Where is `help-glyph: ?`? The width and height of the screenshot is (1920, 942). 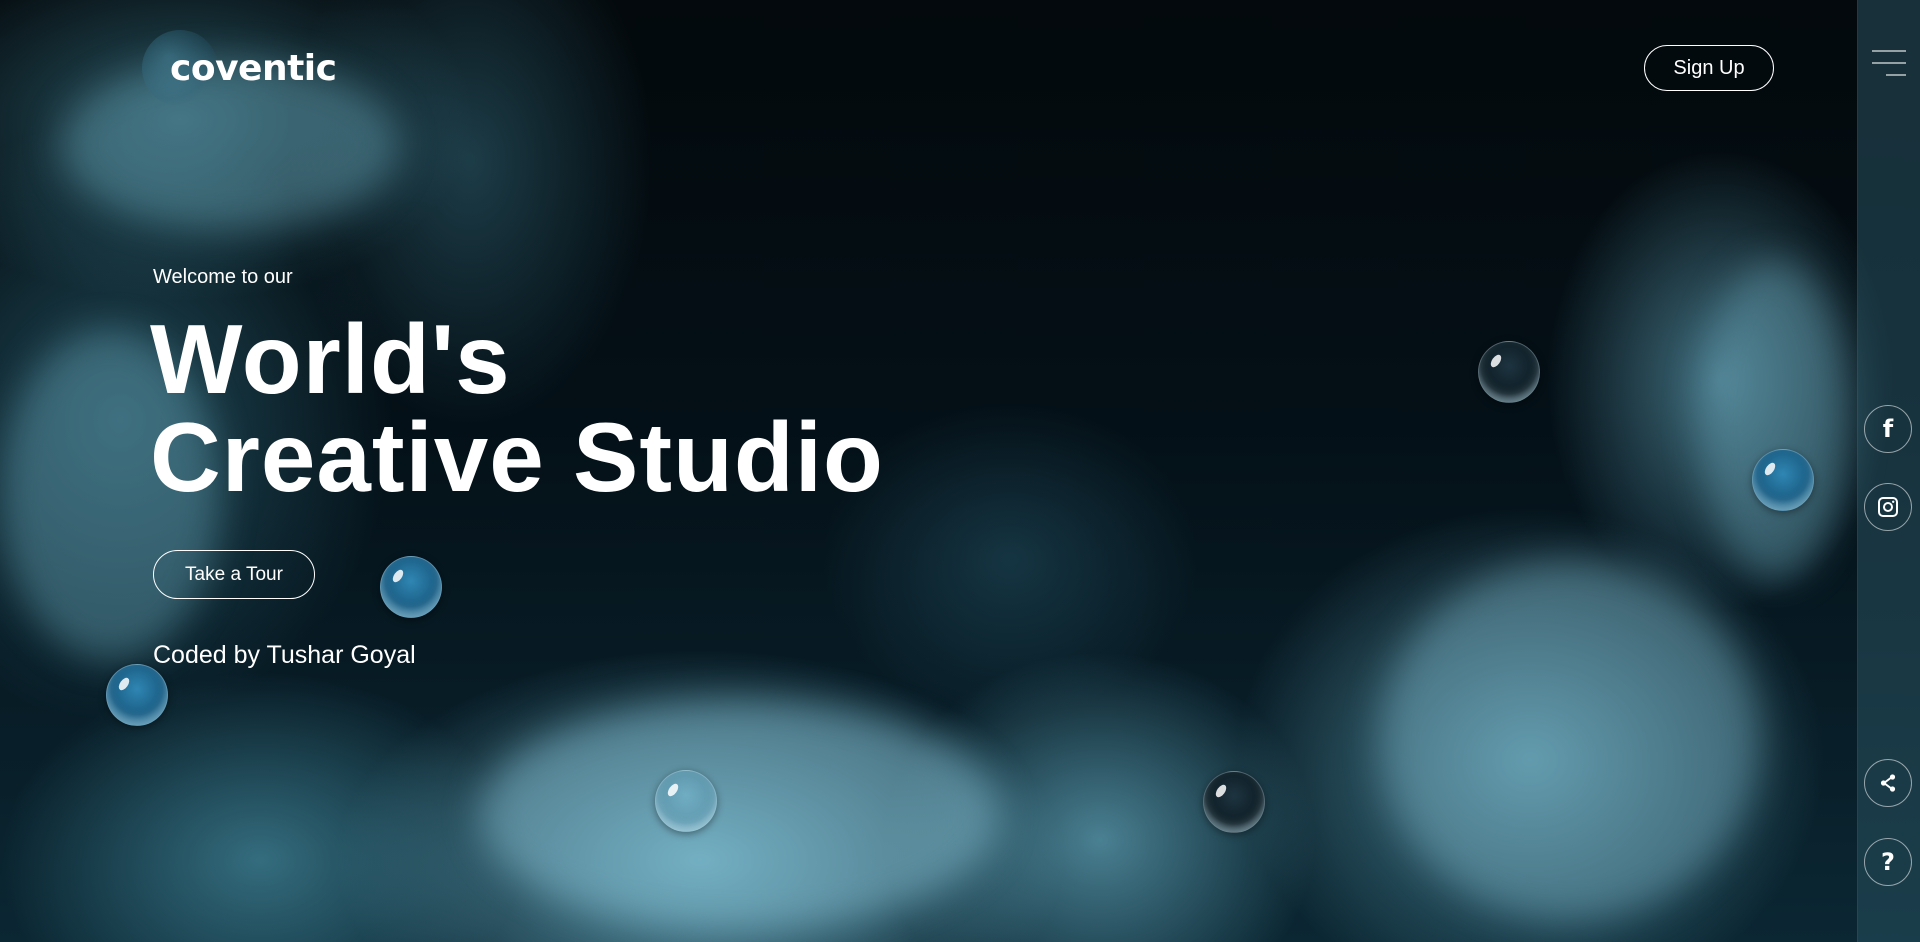 help-glyph: ? is located at coordinates (1888, 862).